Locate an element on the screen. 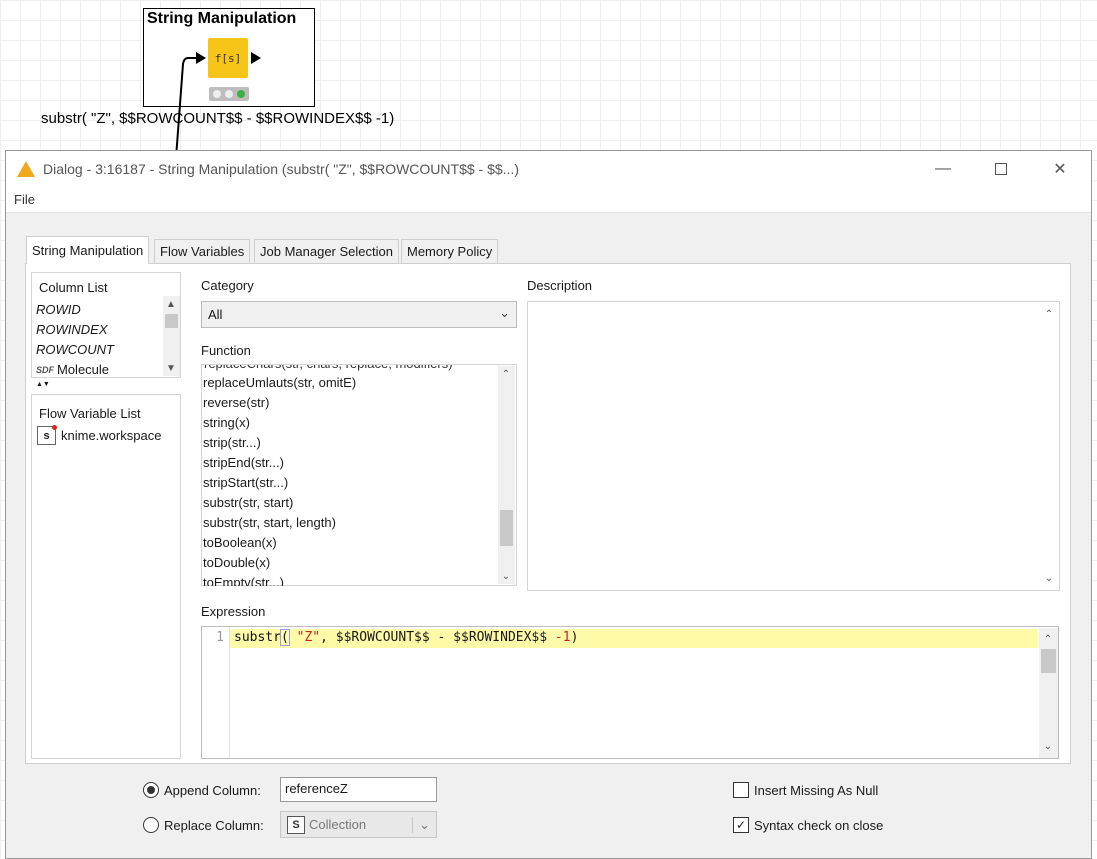  function-item: substr(str, start) is located at coordinates (248, 502).